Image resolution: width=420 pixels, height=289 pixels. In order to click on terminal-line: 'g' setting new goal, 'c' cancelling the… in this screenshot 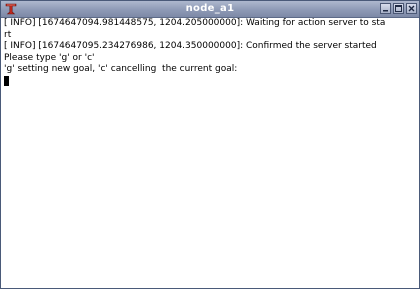, I will do `click(121, 69)`.